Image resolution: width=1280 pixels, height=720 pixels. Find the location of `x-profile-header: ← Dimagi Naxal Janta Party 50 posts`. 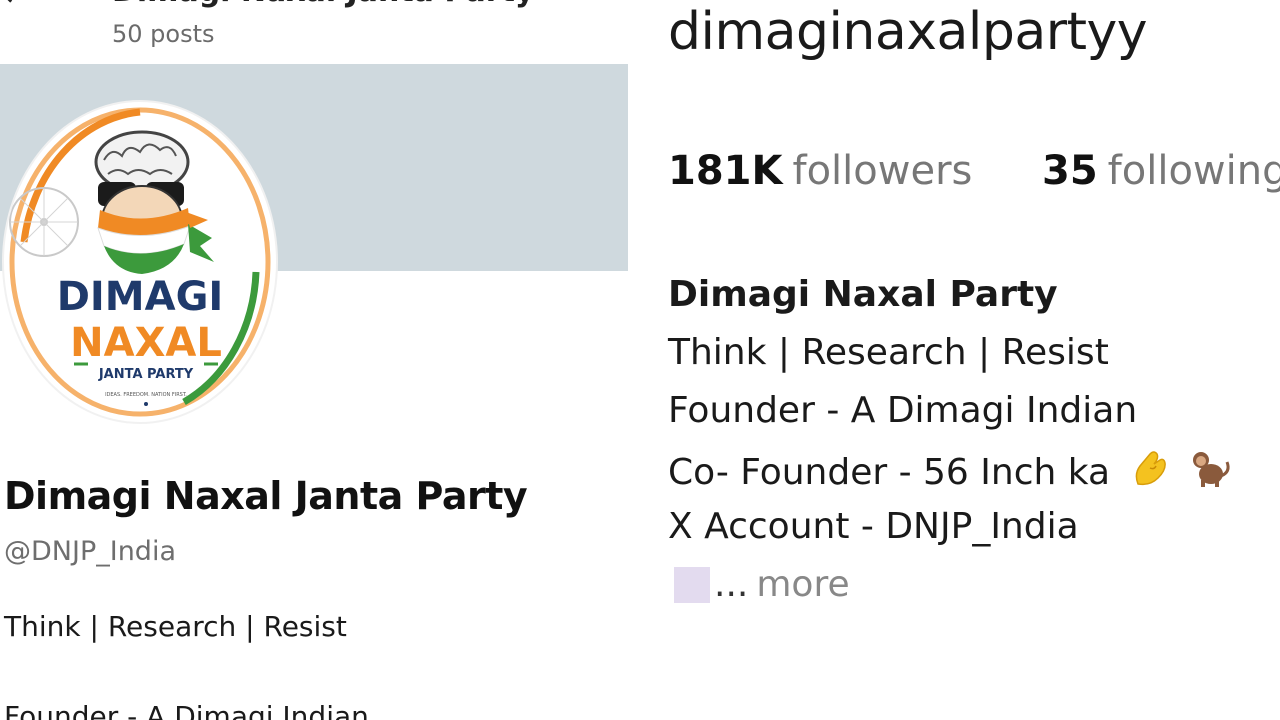

x-profile-header: ← Dimagi Naxal Janta Party 50 posts is located at coordinates (314, 32).